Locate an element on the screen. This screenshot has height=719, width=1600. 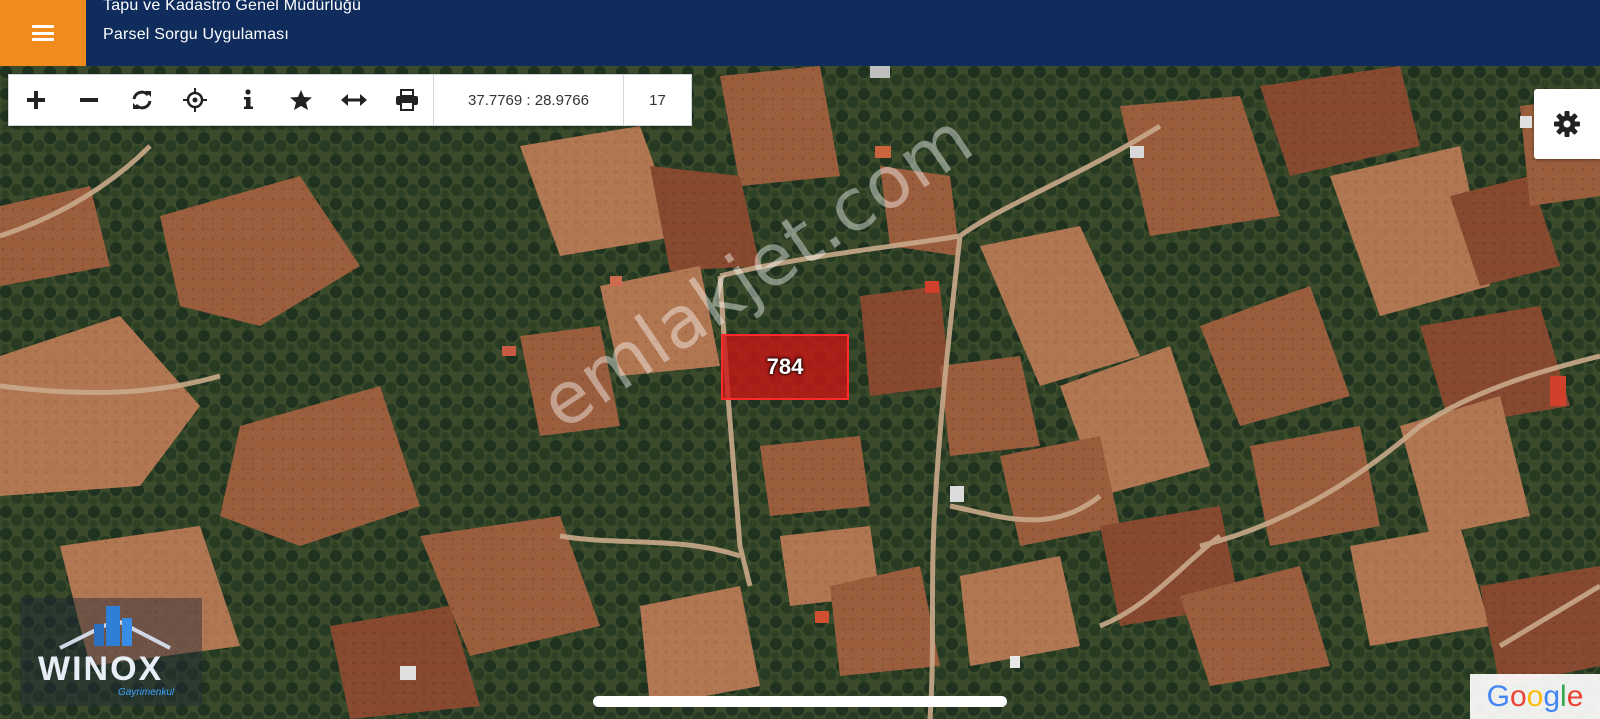
print-icon is located at coordinates (406, 100).